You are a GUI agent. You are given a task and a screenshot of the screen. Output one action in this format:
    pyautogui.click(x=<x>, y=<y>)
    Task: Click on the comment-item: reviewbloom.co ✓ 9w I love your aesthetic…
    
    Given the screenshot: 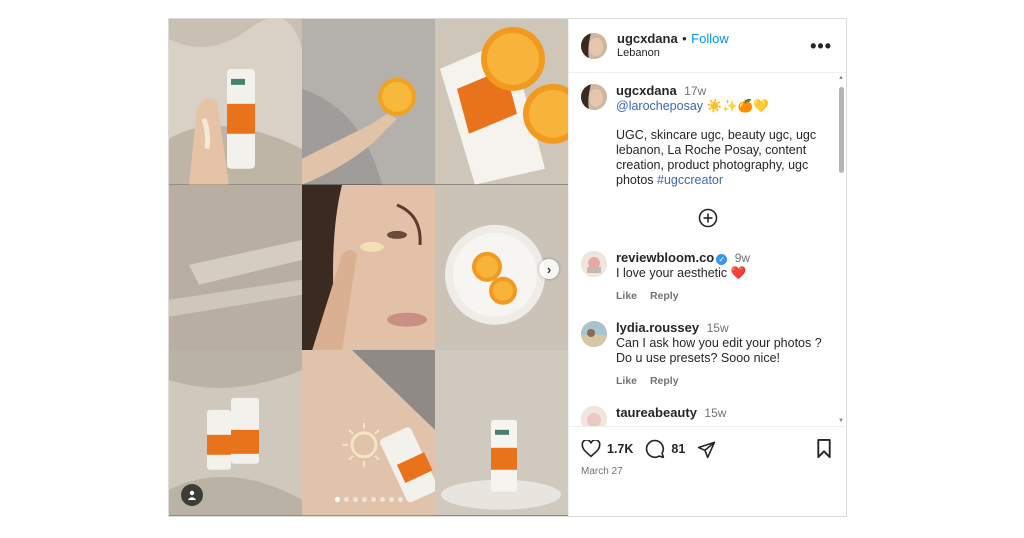 What is the action you would take?
    pyautogui.click(x=707, y=277)
    